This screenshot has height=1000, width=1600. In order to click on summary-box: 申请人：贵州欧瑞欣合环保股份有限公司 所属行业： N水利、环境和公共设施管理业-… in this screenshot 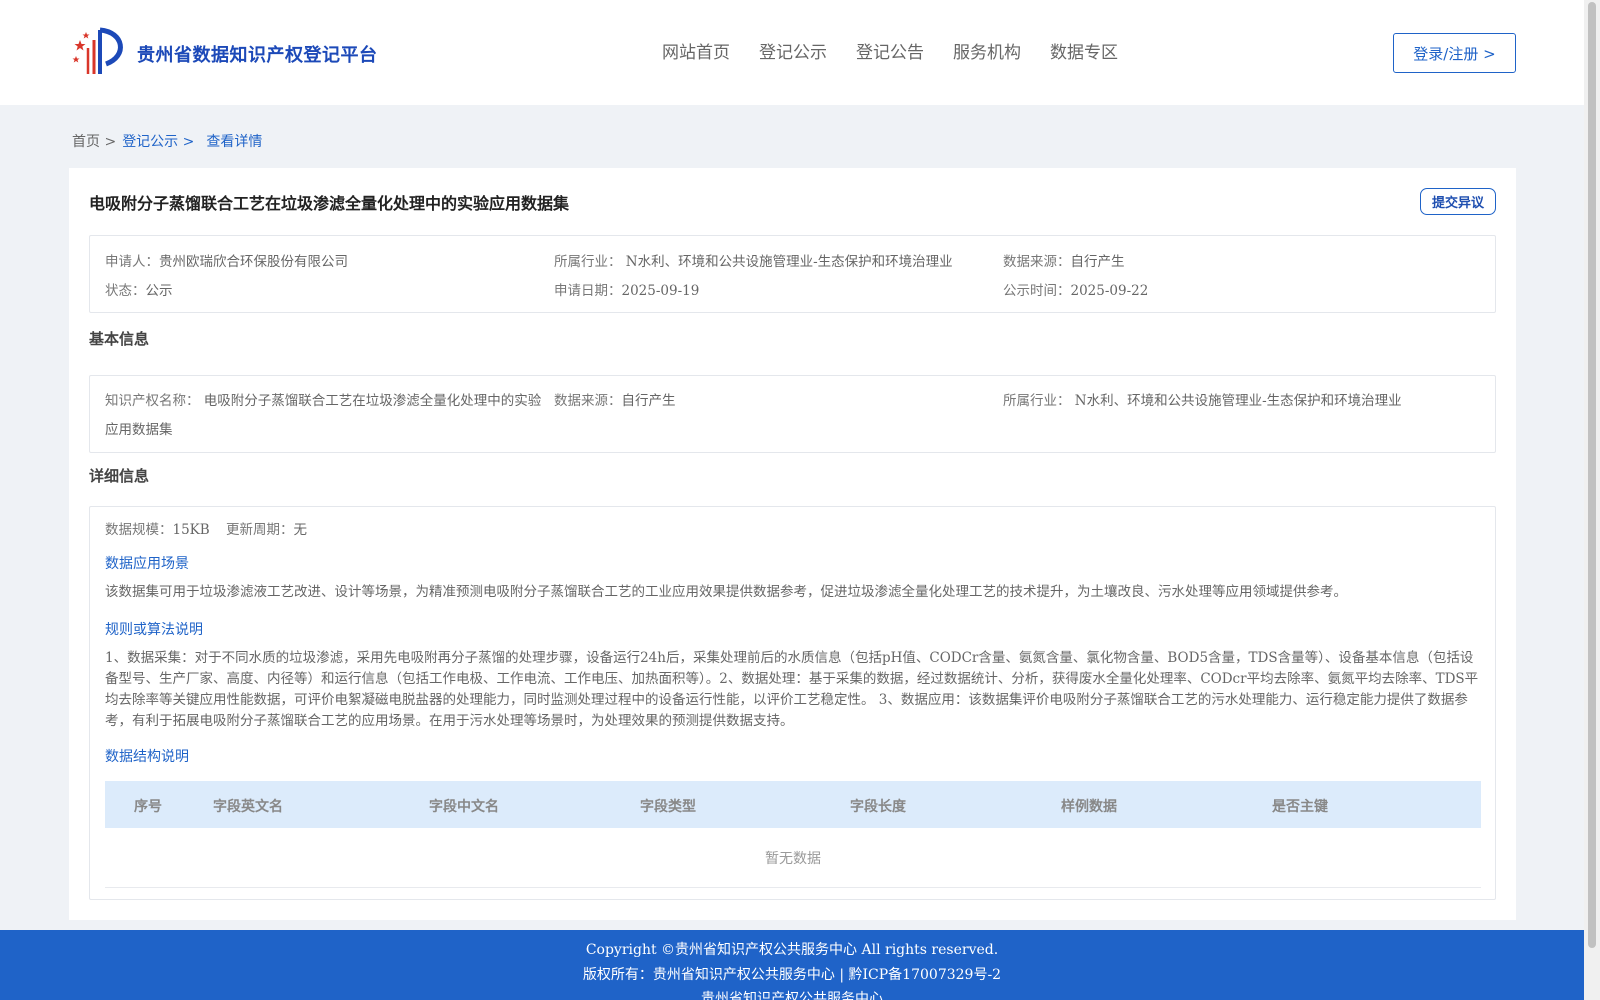, I will do `click(792, 274)`.